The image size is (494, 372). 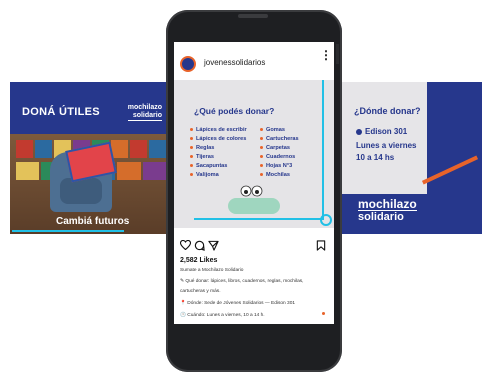 What do you see at coordinates (218, 148) in the screenshot?
I see `list-item: Reglas` at bounding box center [218, 148].